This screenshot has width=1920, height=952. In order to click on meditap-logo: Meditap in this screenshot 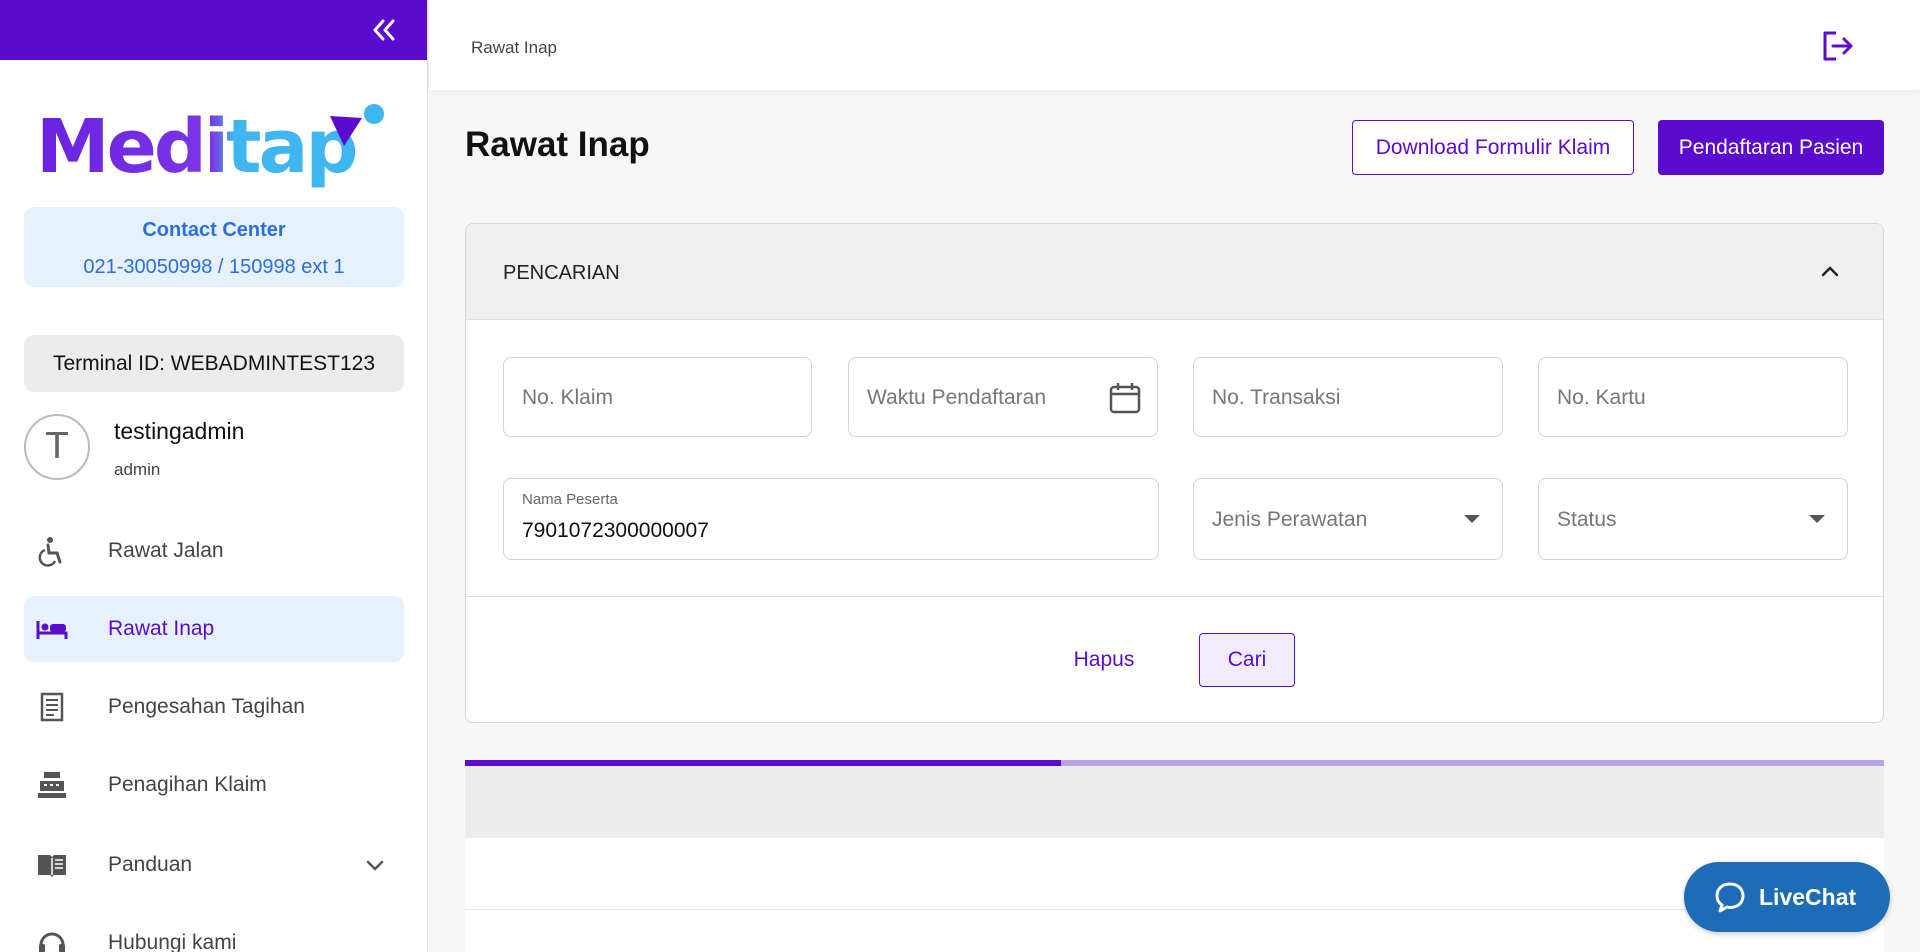, I will do `click(216, 147)`.